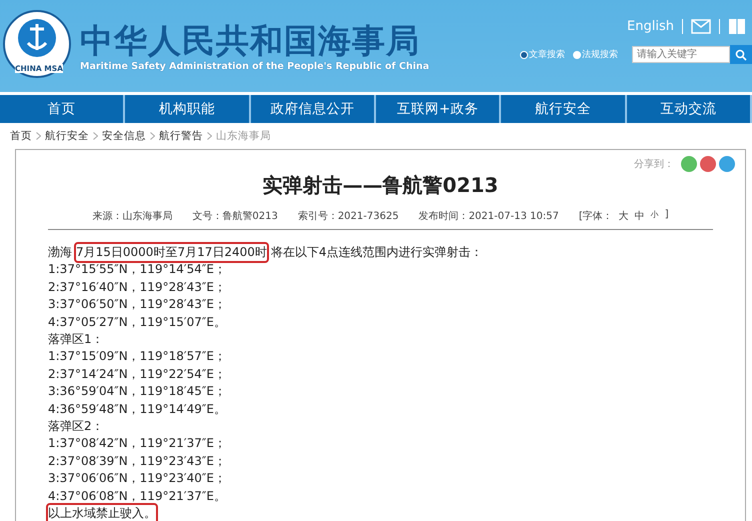 The height and width of the screenshot is (521, 752). Describe the element at coordinates (654, 164) in the screenshot. I see `share-label: 分享到：` at that location.